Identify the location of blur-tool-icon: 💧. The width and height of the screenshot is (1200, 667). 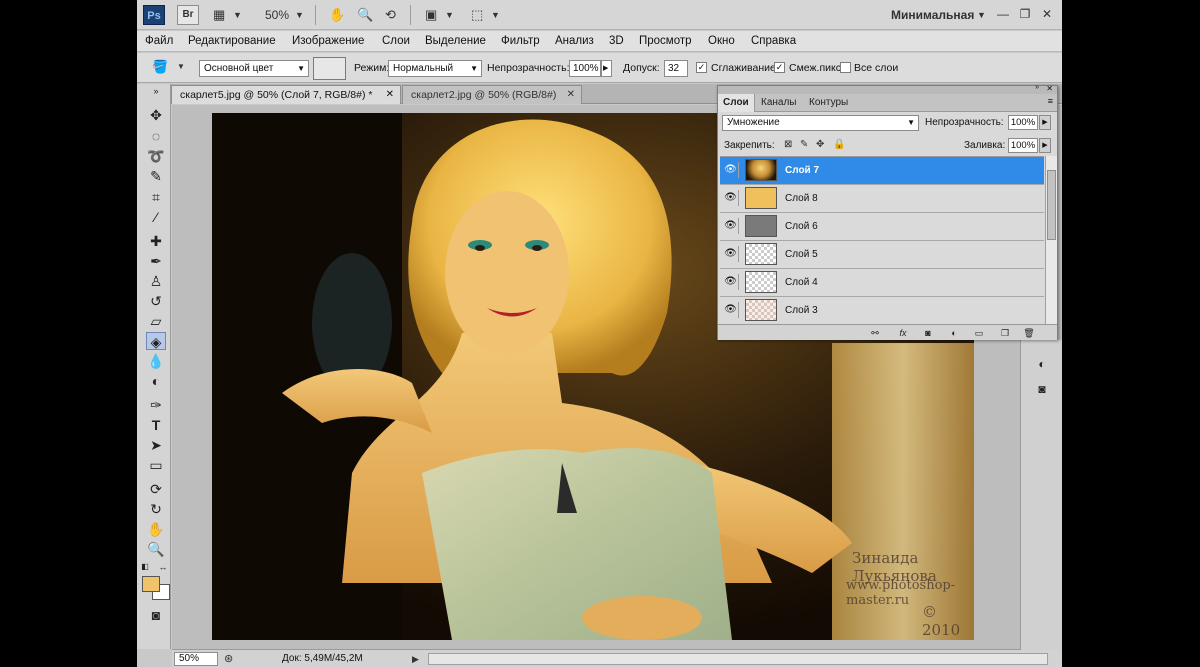
(156, 361).